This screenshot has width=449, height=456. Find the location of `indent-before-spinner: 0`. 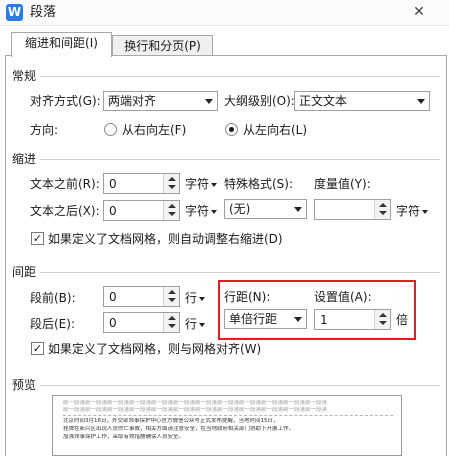

indent-before-spinner: 0 is located at coordinates (141, 183).